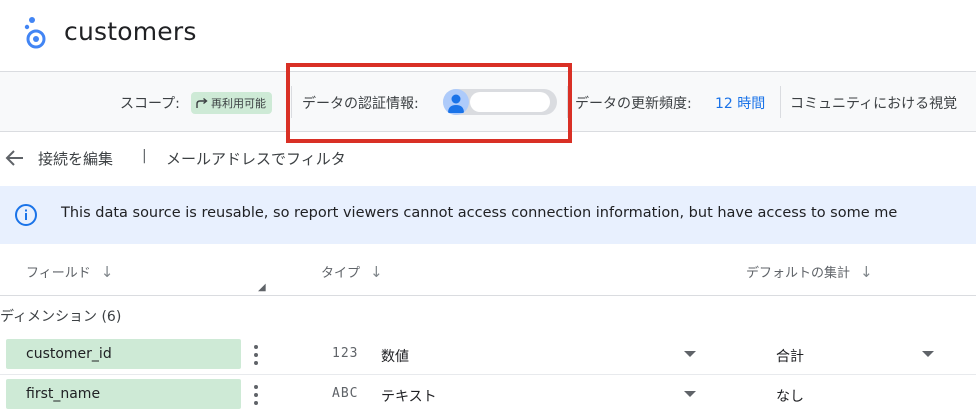 Image resolution: width=976 pixels, height=417 pixels. Describe the element at coordinates (26, 215) in the screenshot. I see `info-icon` at that location.